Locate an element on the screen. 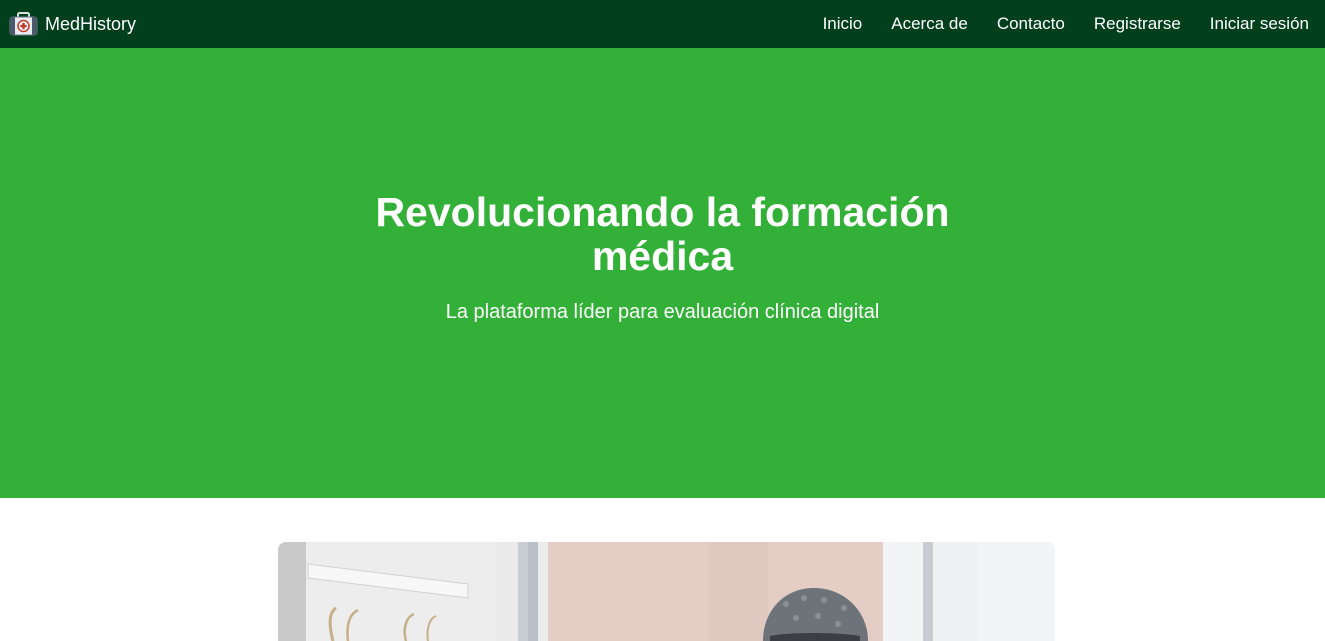 This screenshot has height=641, width=1325. nav-link-inicio: Inicio is located at coordinates (843, 24).